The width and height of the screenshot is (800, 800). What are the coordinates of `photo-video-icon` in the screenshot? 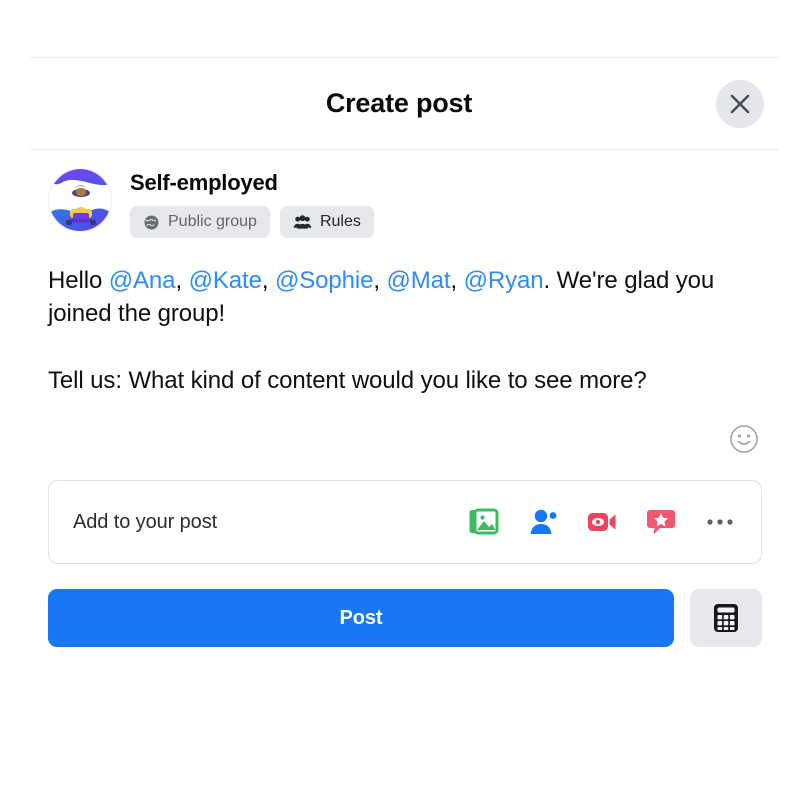 It's located at (484, 522).